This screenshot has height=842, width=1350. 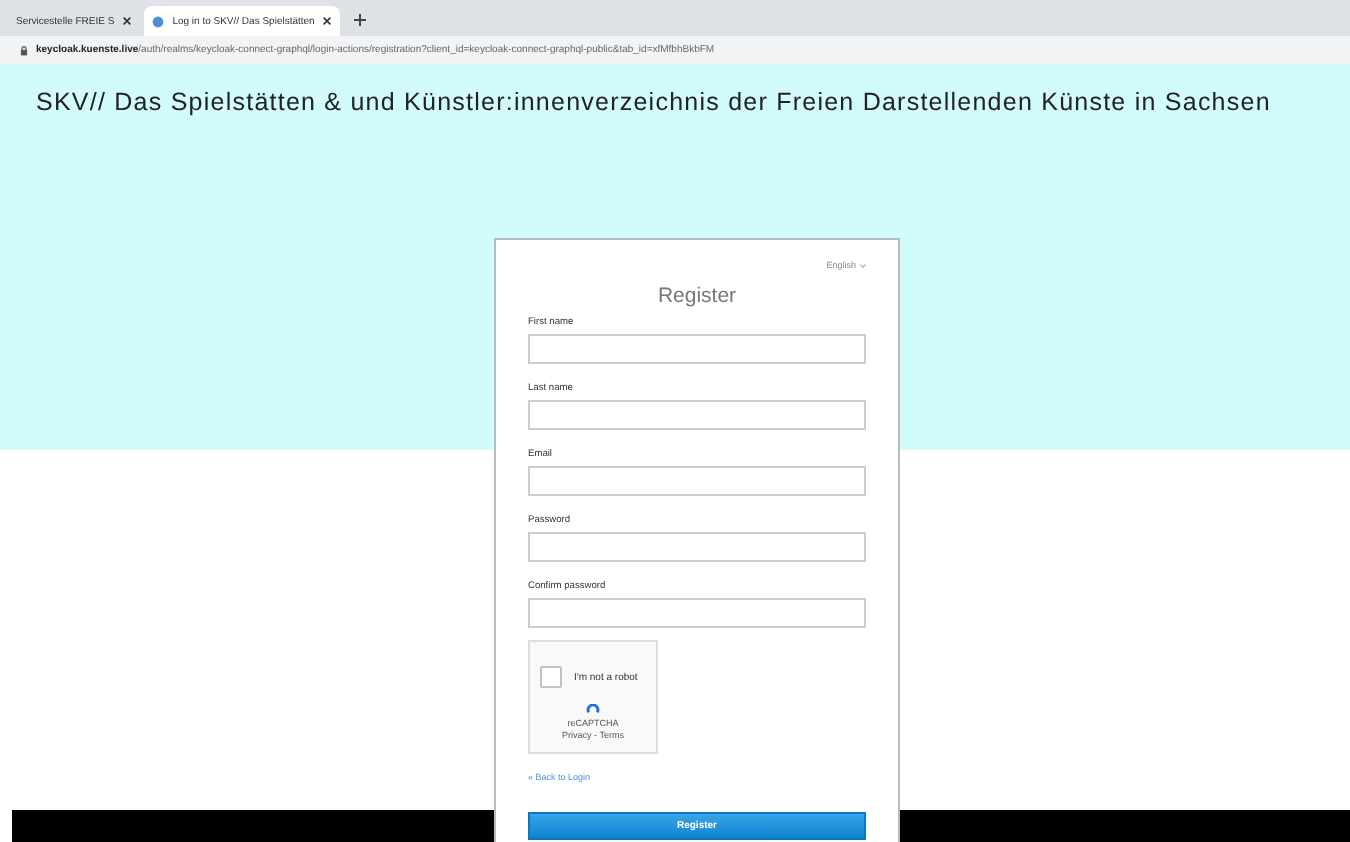 I want to click on lock-icon, so click(x=24, y=50).